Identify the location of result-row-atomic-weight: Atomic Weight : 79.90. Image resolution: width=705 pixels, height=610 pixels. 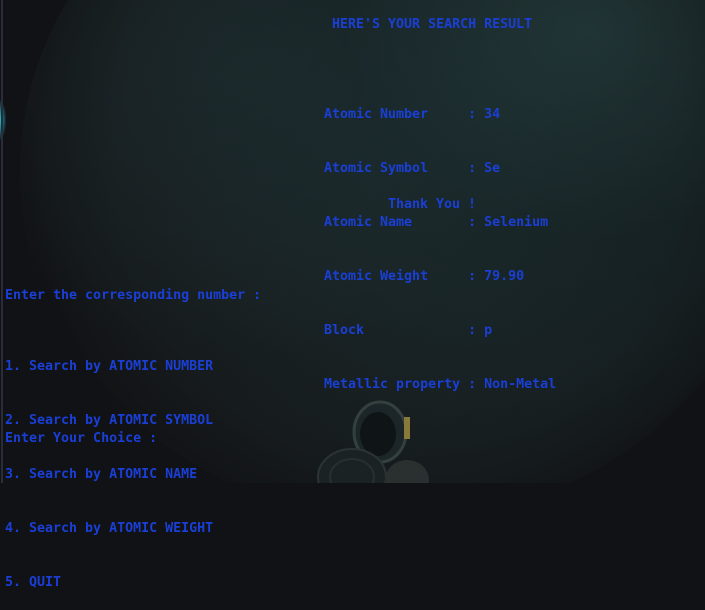
(440, 277).